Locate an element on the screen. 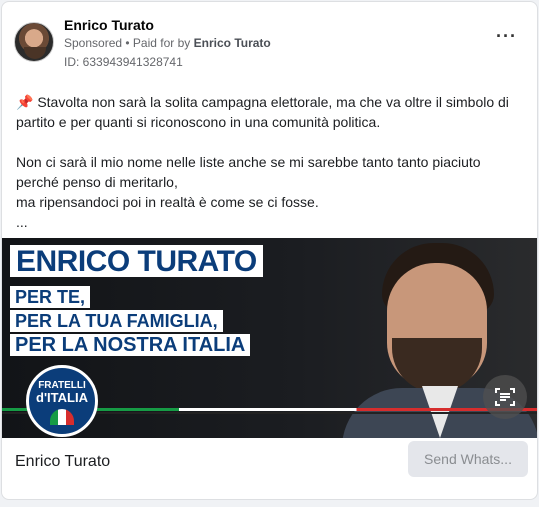  banner-line-1: PER TE, is located at coordinates (50, 297).